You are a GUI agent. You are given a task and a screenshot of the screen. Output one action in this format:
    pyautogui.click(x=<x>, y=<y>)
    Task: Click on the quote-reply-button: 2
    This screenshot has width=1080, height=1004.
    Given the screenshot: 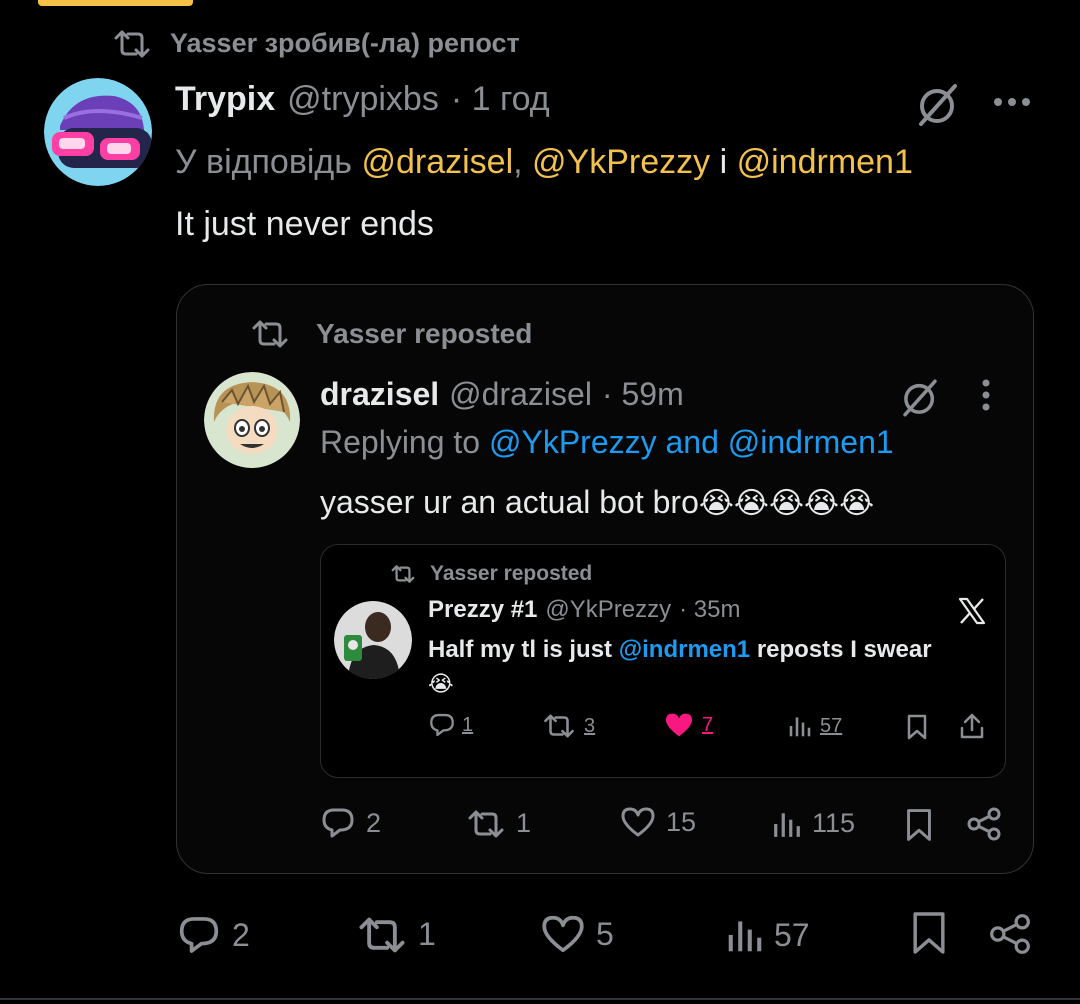 What is the action you would take?
    pyautogui.click(x=350, y=823)
    